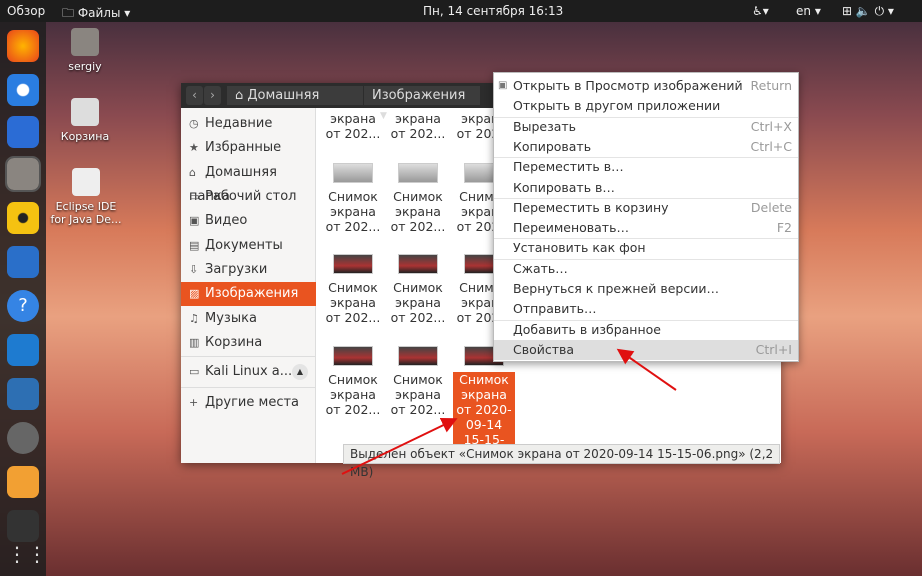 The height and width of the screenshot is (576, 922). Describe the element at coordinates (646, 369) in the screenshot. I see `arrow-to-properties` at that location.